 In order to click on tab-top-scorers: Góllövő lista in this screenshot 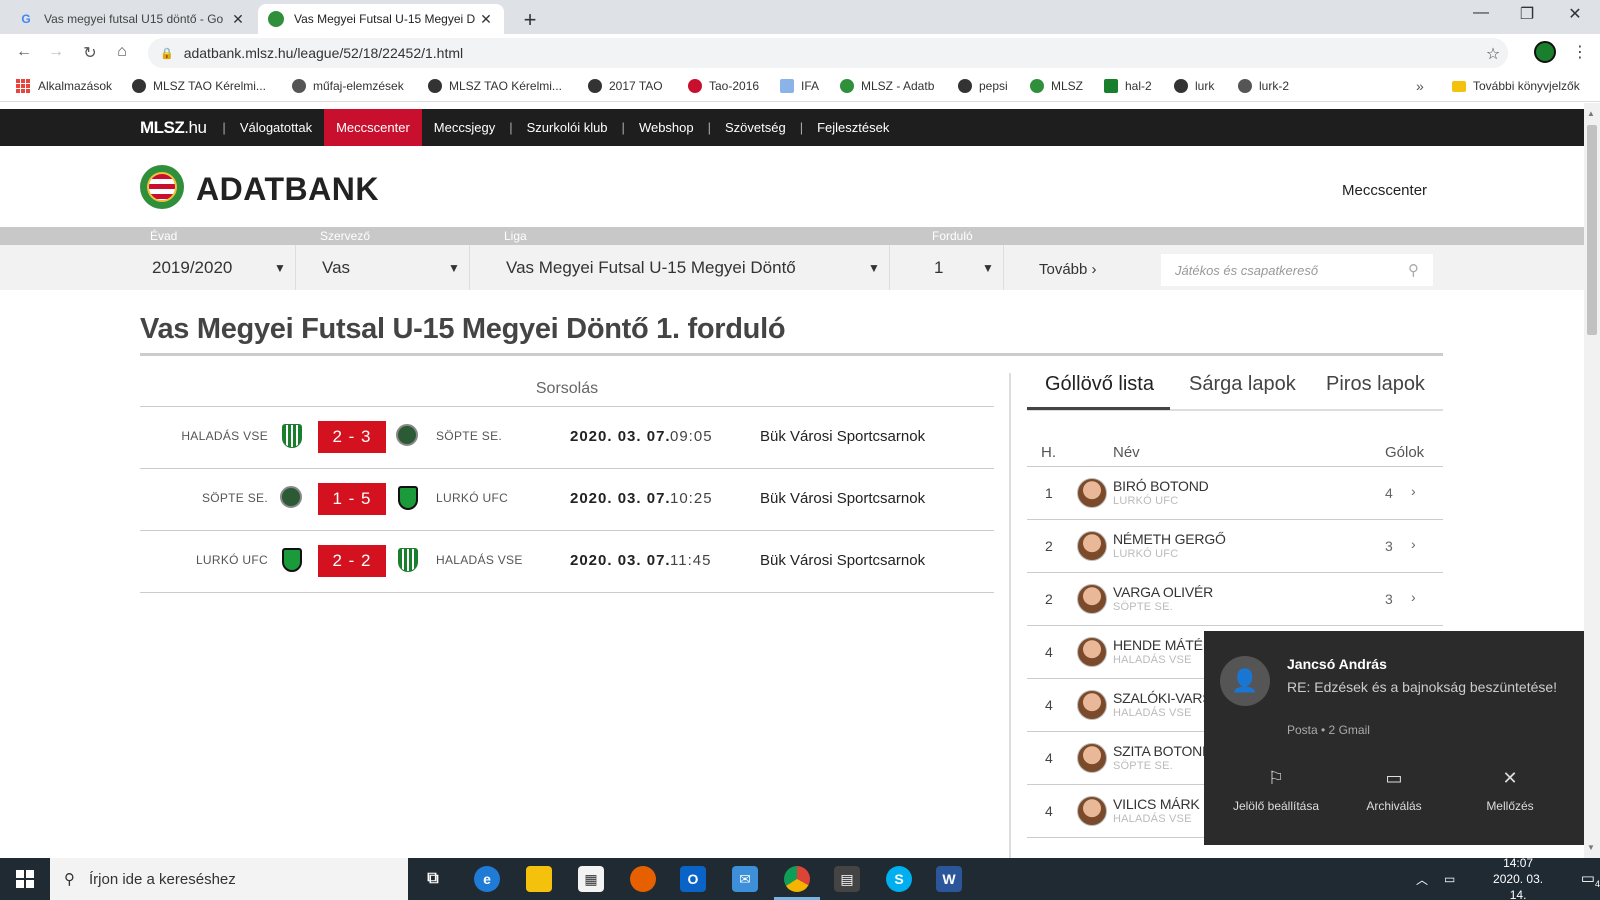, I will do `click(1099, 384)`.